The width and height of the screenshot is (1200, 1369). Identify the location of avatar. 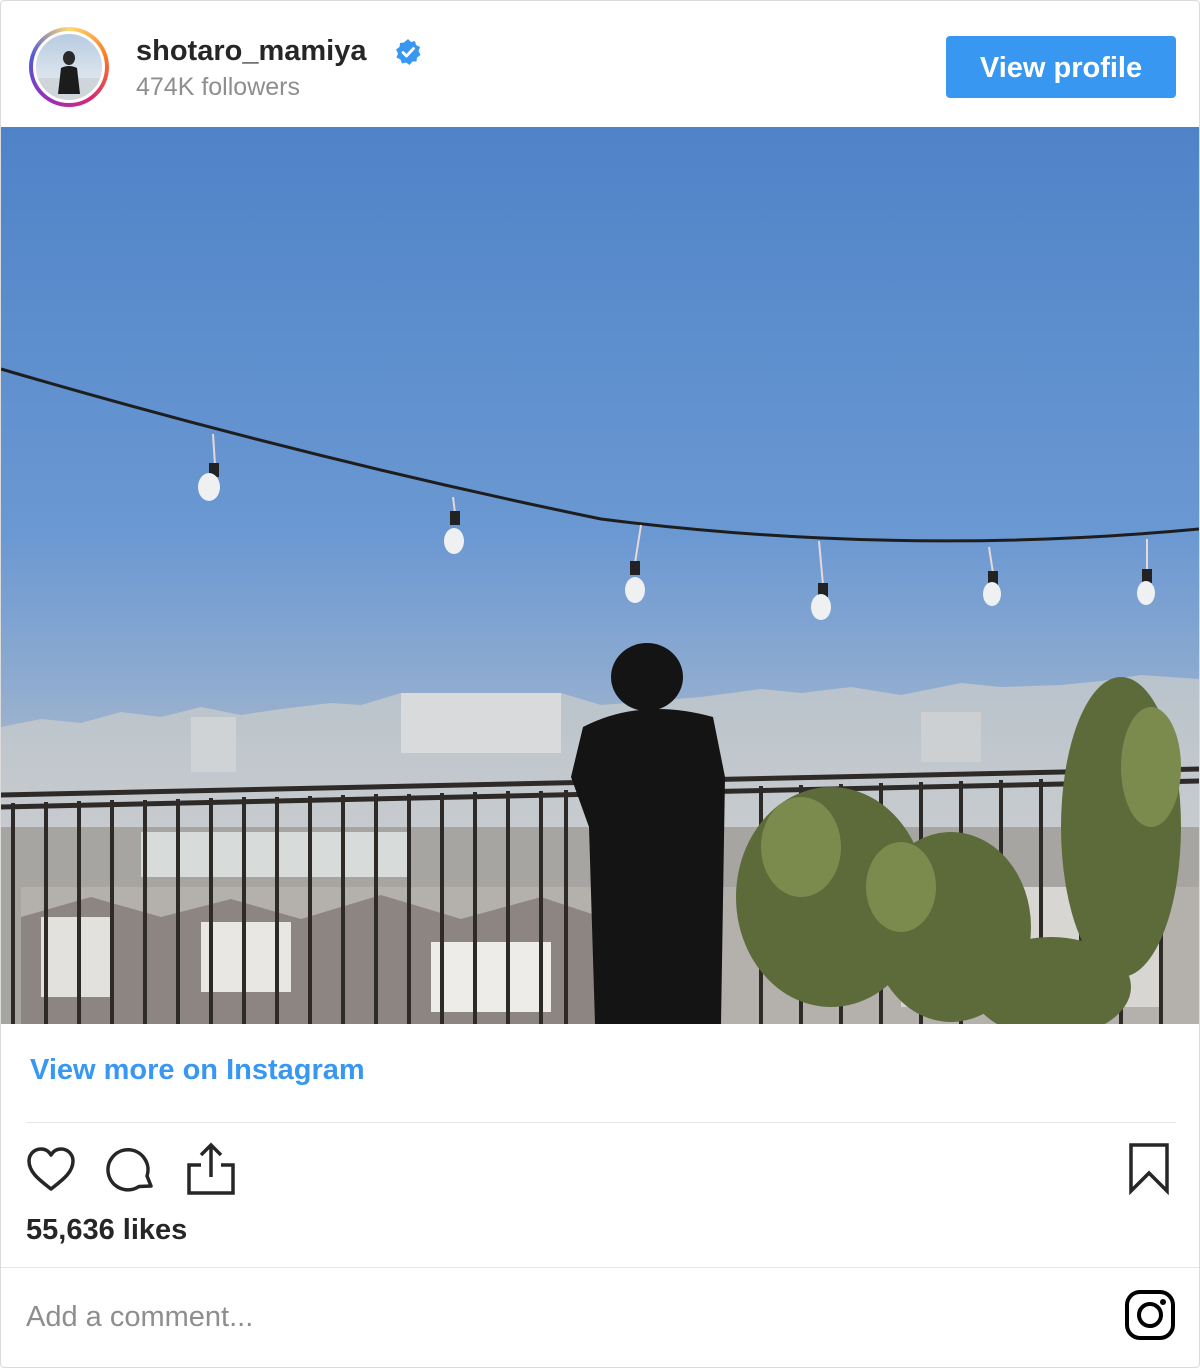
(69, 67).